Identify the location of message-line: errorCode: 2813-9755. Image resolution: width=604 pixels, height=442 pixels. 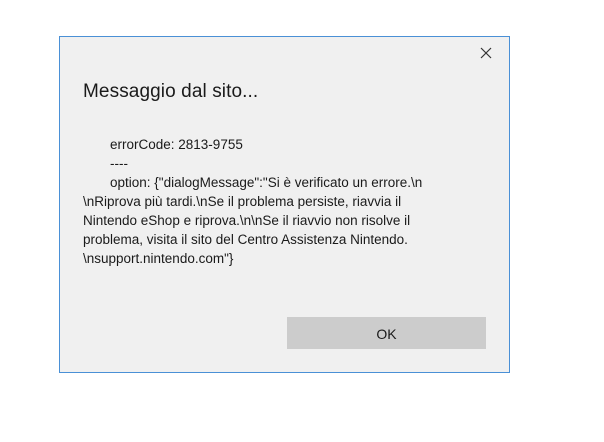
(176, 144).